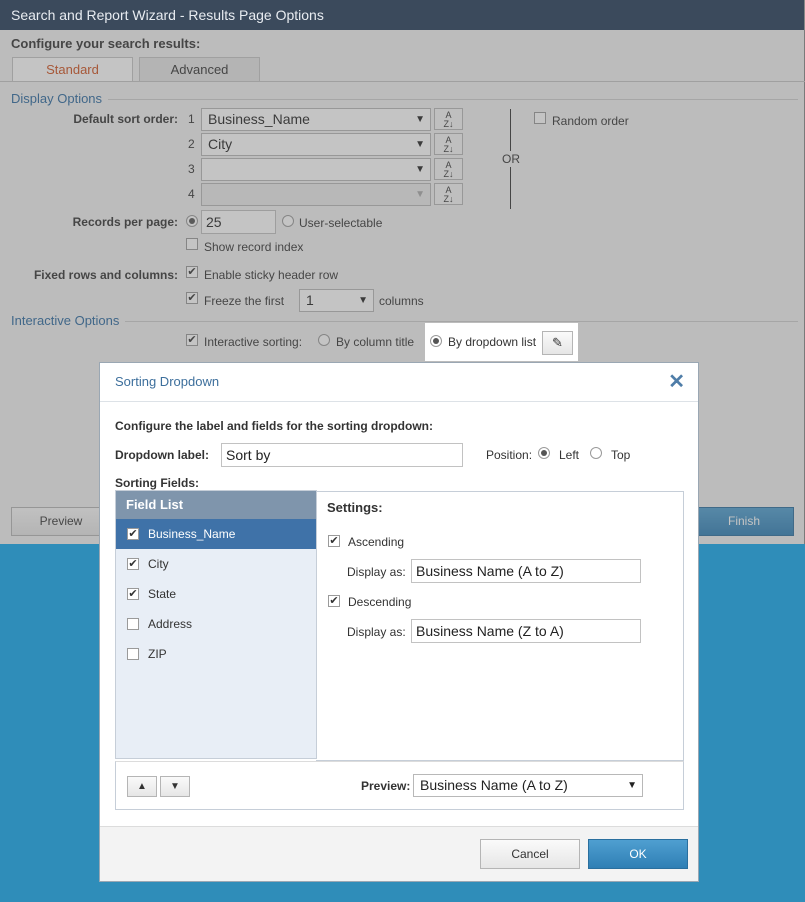  What do you see at coordinates (216, 594) in the screenshot?
I see `field-item-state: ✔ State` at bounding box center [216, 594].